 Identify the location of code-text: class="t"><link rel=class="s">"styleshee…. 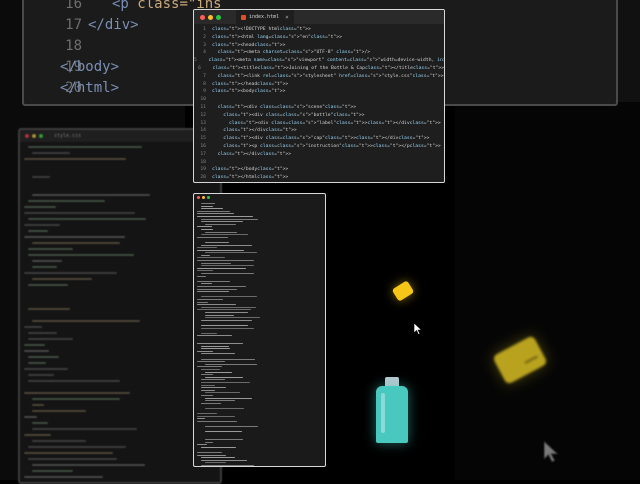
(330, 76).